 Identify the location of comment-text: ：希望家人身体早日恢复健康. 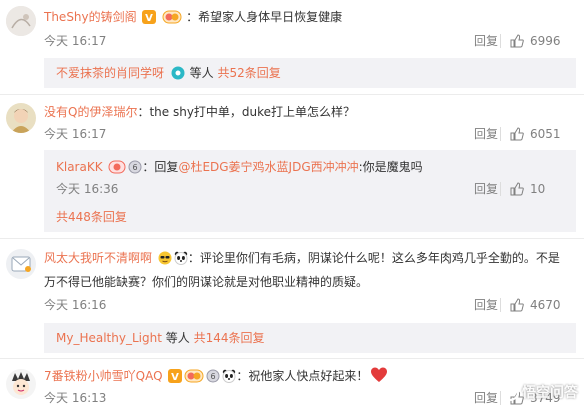
(264, 17).